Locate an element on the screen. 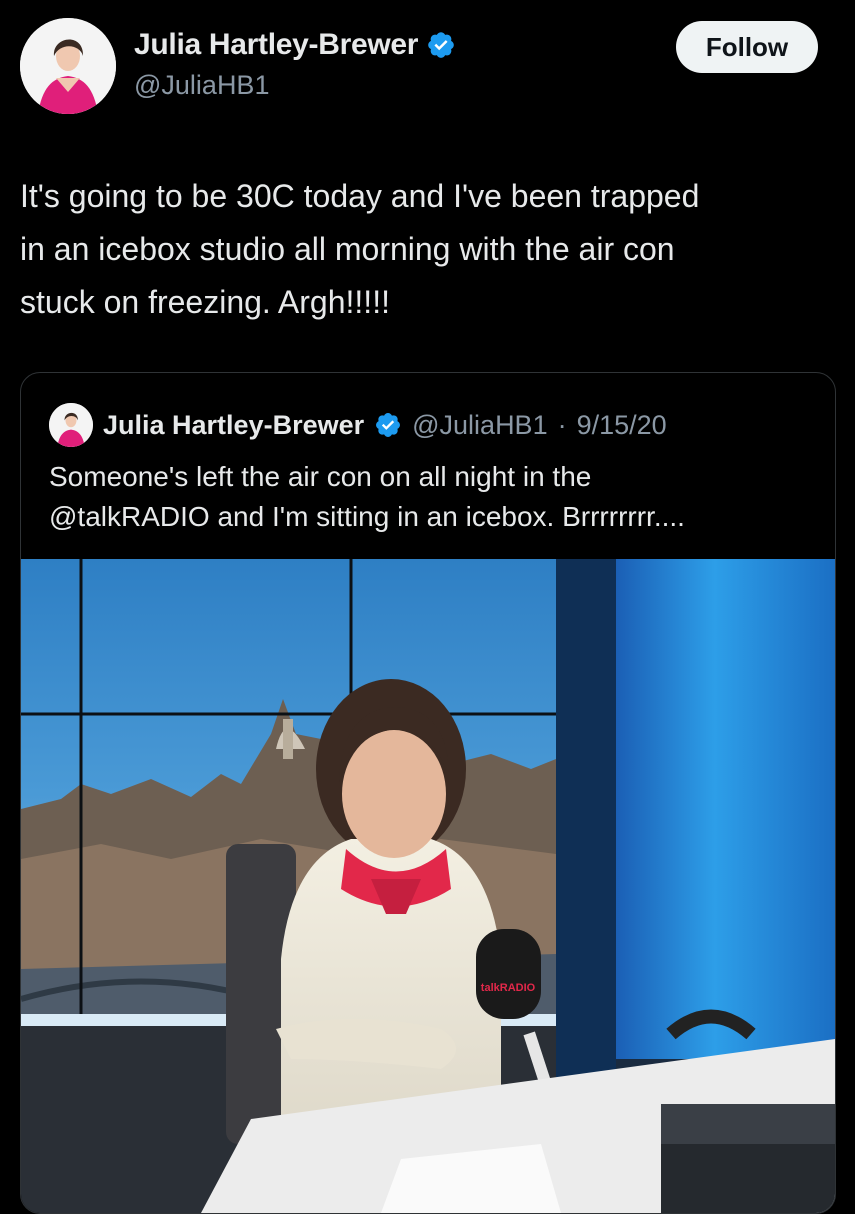 The width and height of the screenshot is (855, 1214). author-avatar is located at coordinates (68, 66).